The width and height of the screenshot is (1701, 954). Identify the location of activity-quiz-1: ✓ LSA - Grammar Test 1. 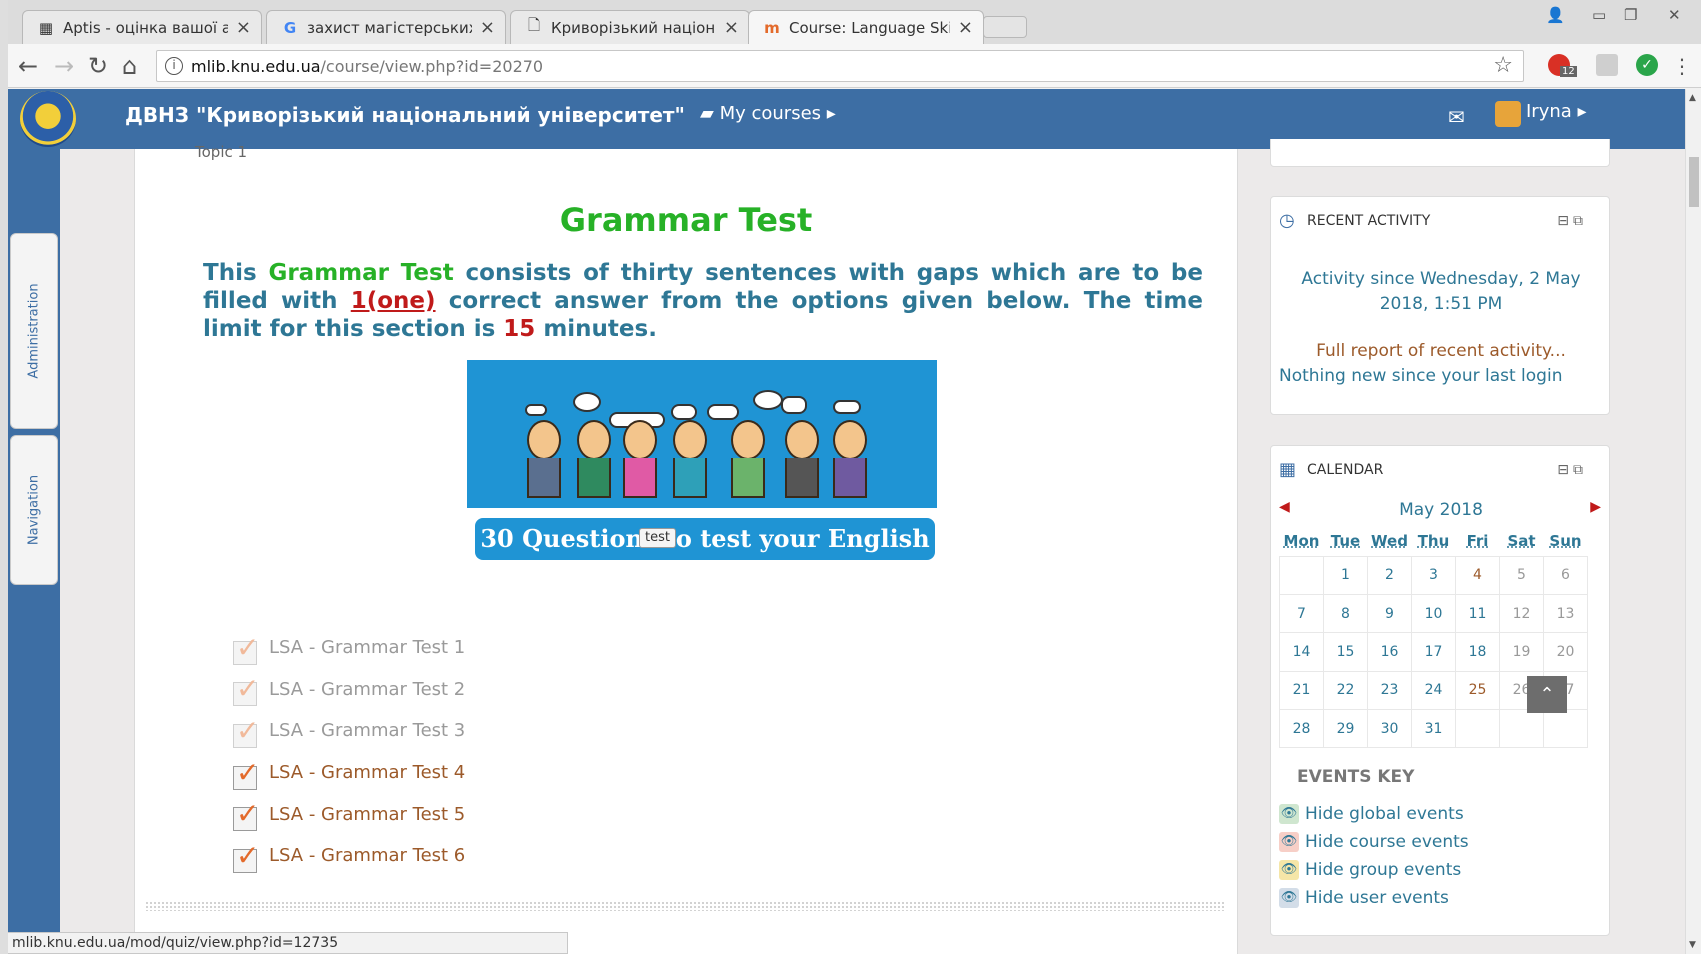
(349, 648).